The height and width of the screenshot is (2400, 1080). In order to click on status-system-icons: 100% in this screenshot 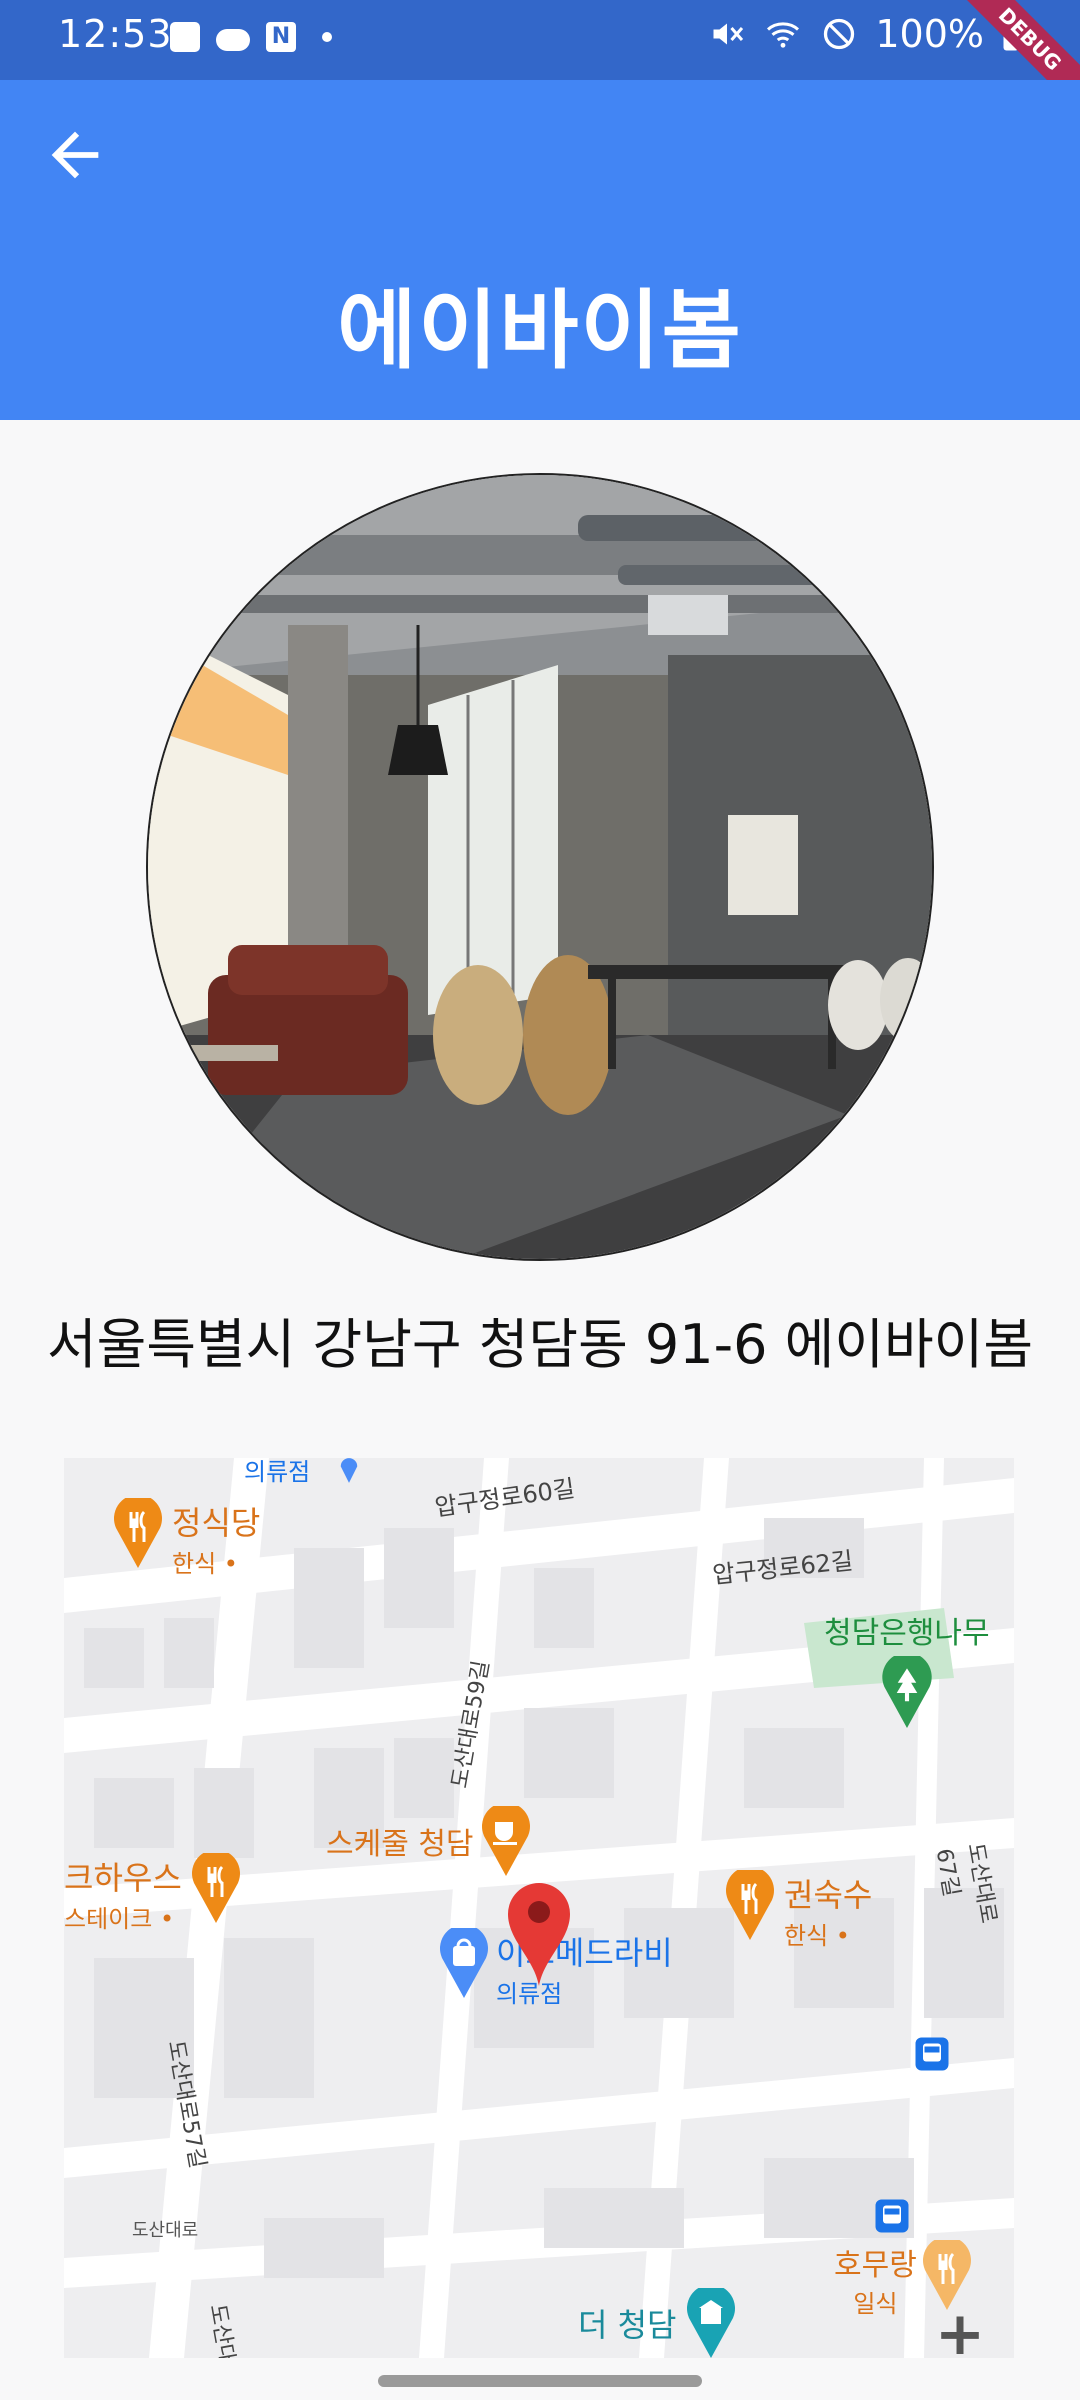, I will do `click(864, 34)`.